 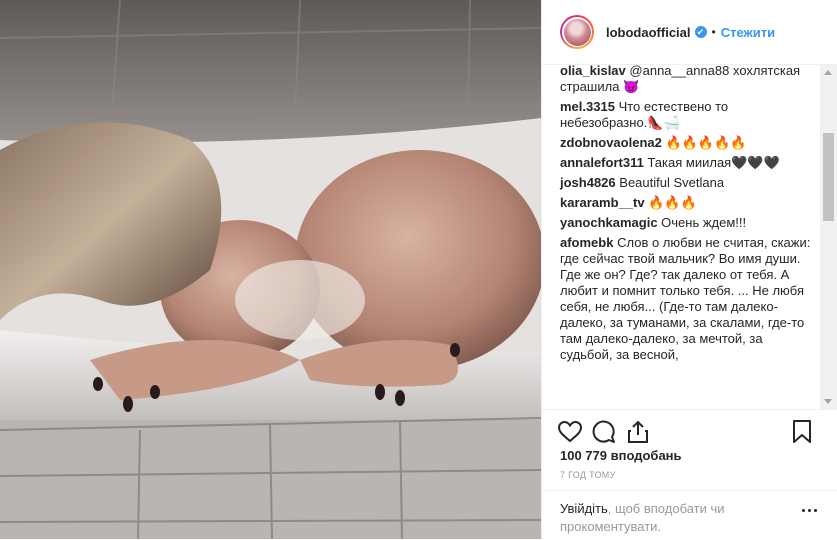 I want to click on comment-username: kararamb__tv, so click(x=602, y=202).